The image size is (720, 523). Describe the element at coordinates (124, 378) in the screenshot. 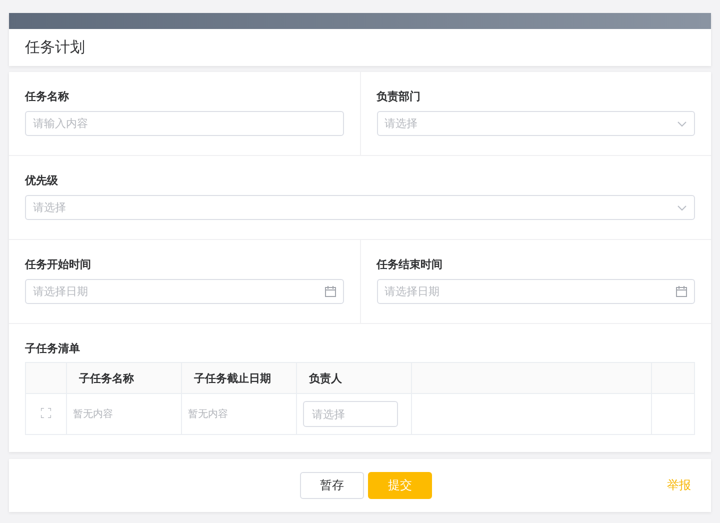

I see `column-header: 子任务名称` at that location.